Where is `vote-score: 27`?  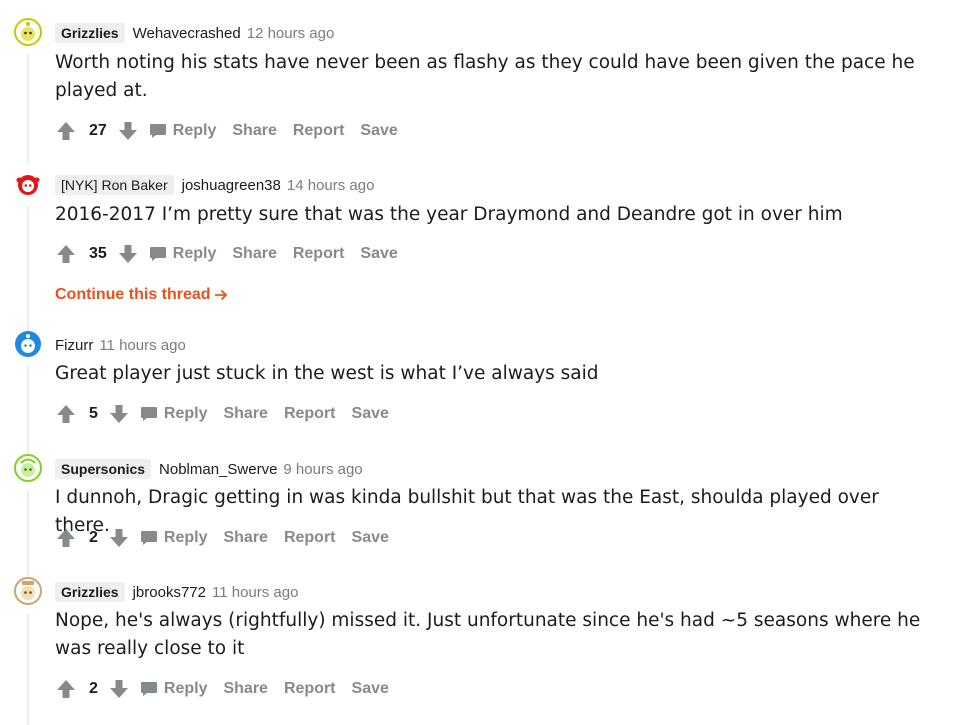 vote-score: 27 is located at coordinates (98, 130).